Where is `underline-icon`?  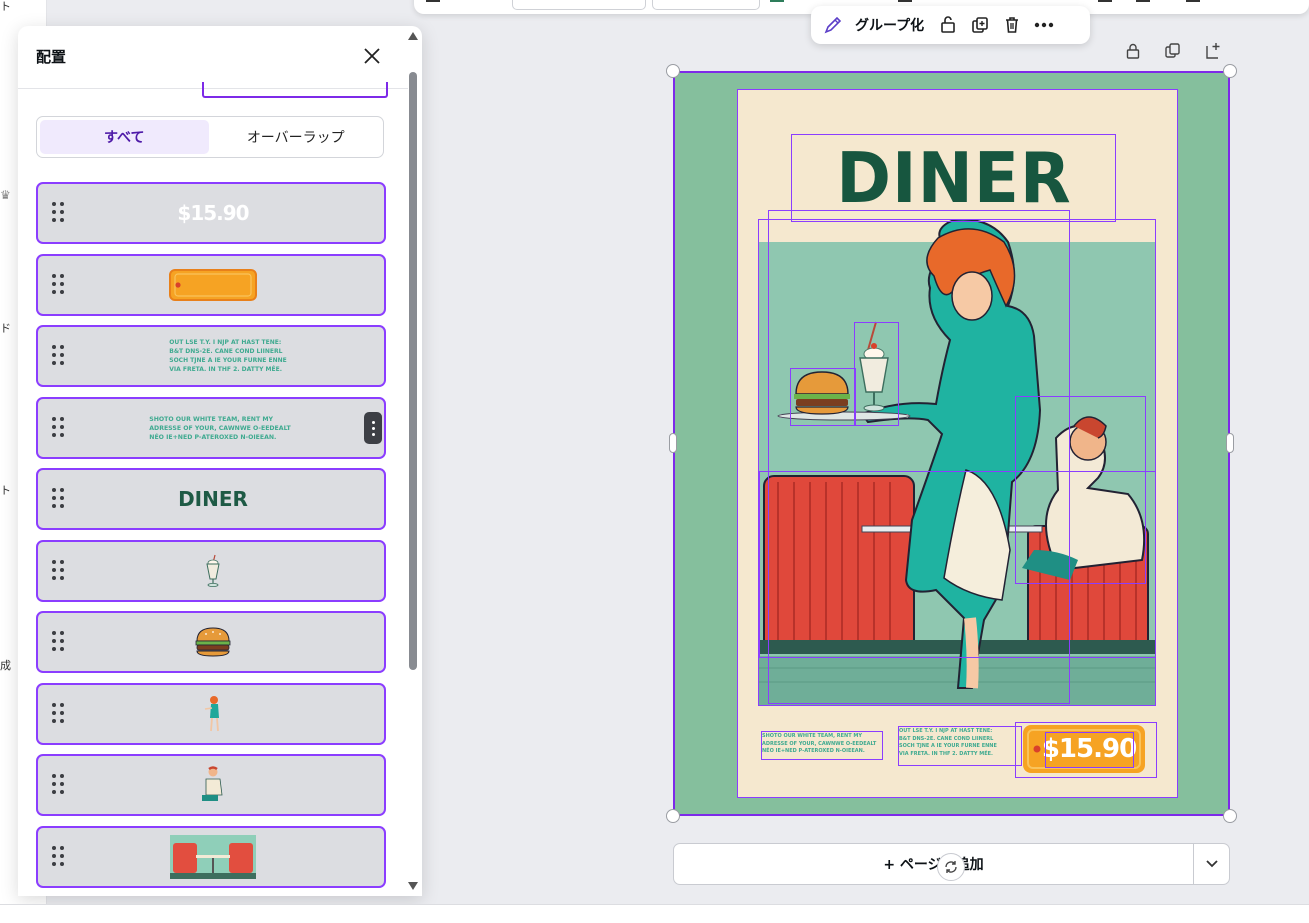 underline-icon is located at coordinates (905, 1).